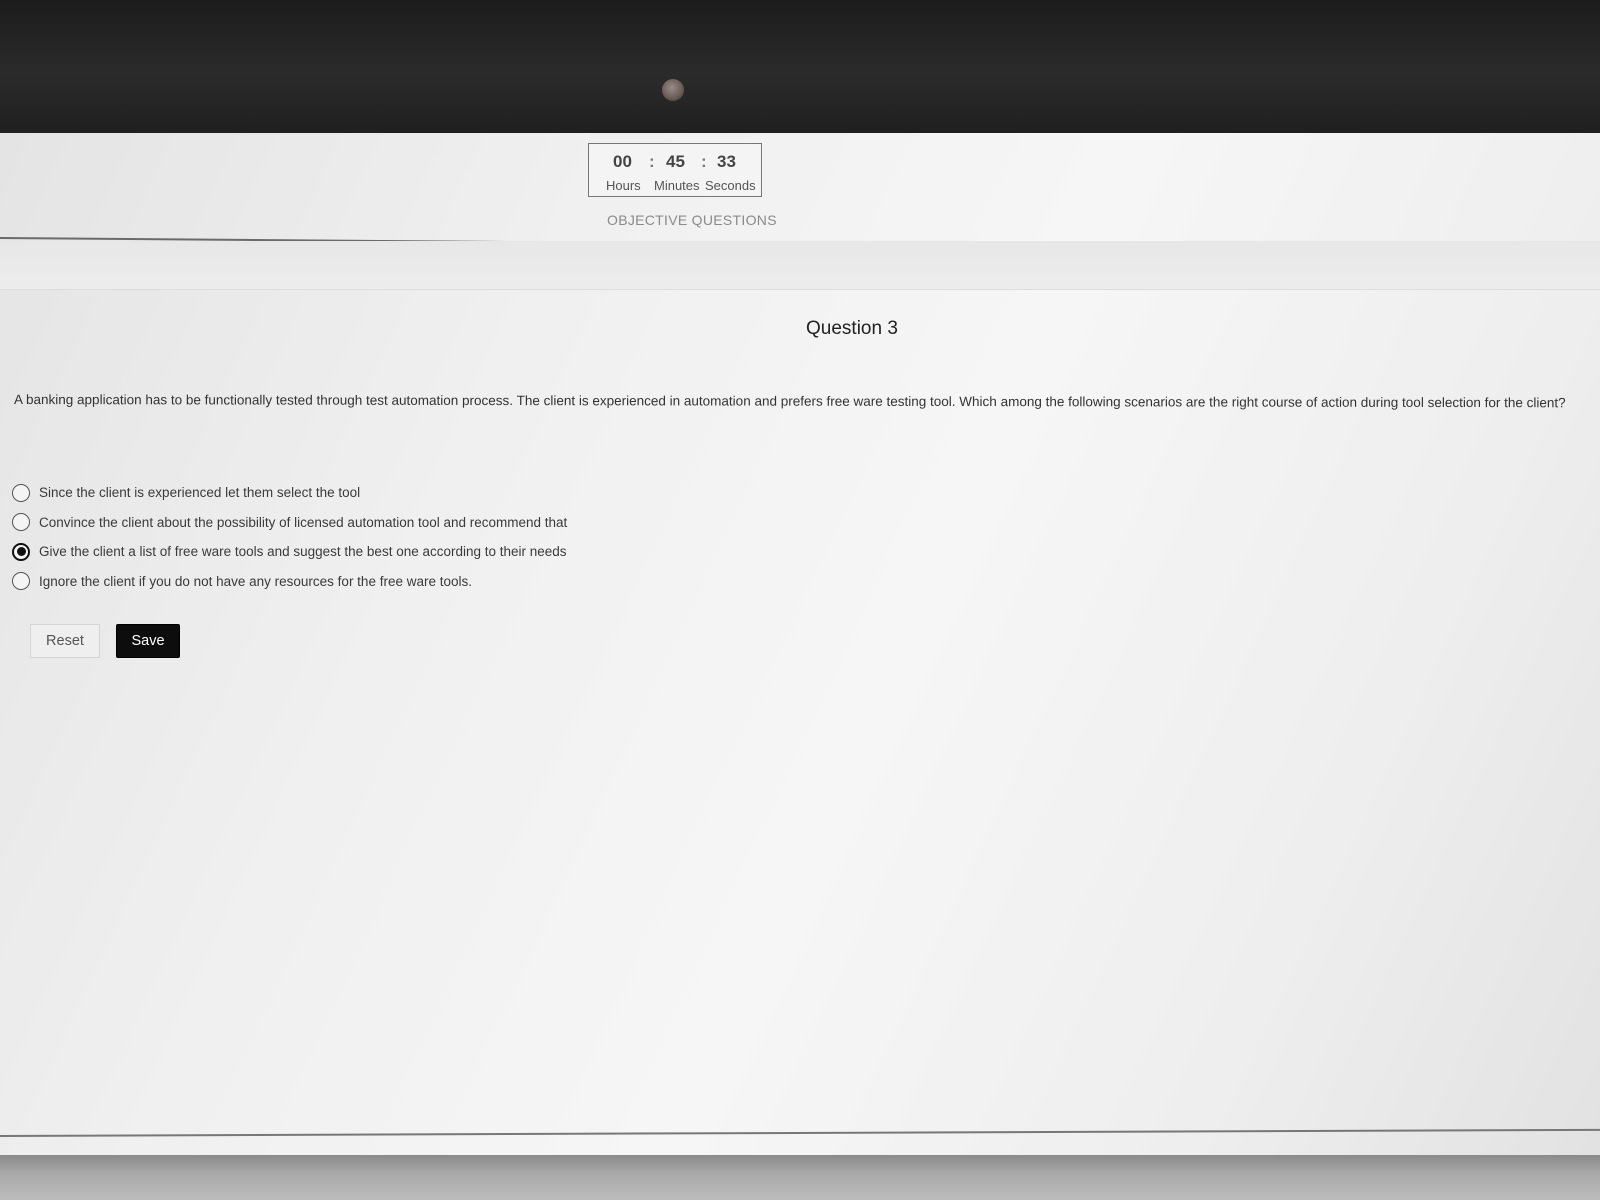  What do you see at coordinates (852, 328) in the screenshot?
I see `question-heading: Question 3` at bounding box center [852, 328].